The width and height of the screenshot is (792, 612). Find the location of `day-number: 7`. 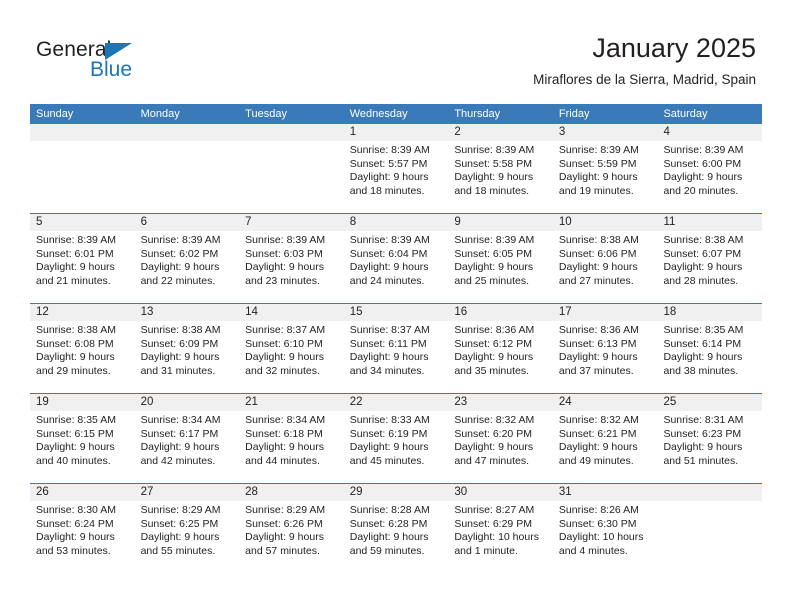

day-number: 7 is located at coordinates (291, 222).